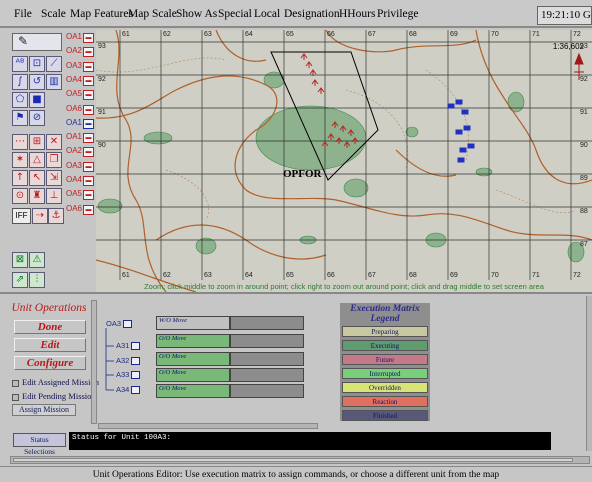  I want to click on route-tool-icon: ⇢, so click(40, 216).